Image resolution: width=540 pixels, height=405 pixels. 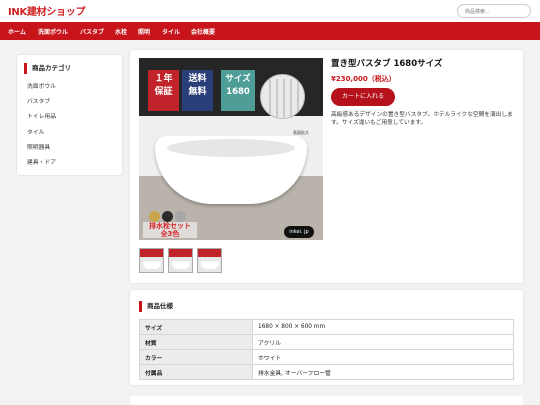 I want to click on table-row: カラー ホワイト, so click(x=326, y=357).